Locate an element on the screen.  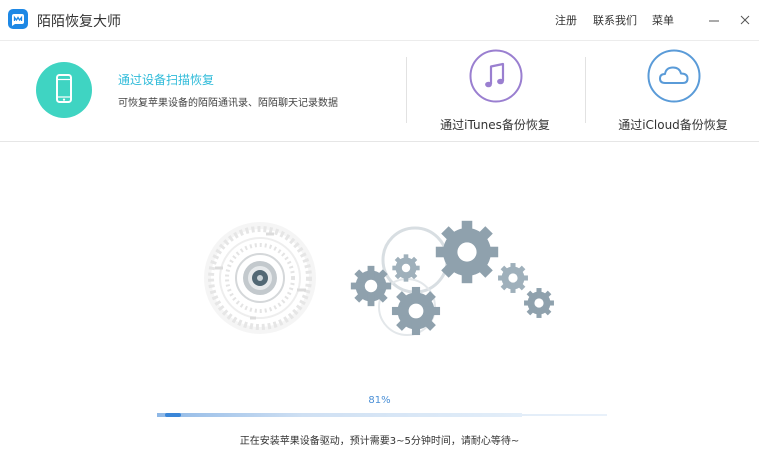
gears-illustration-icon is located at coordinates (379, 278).